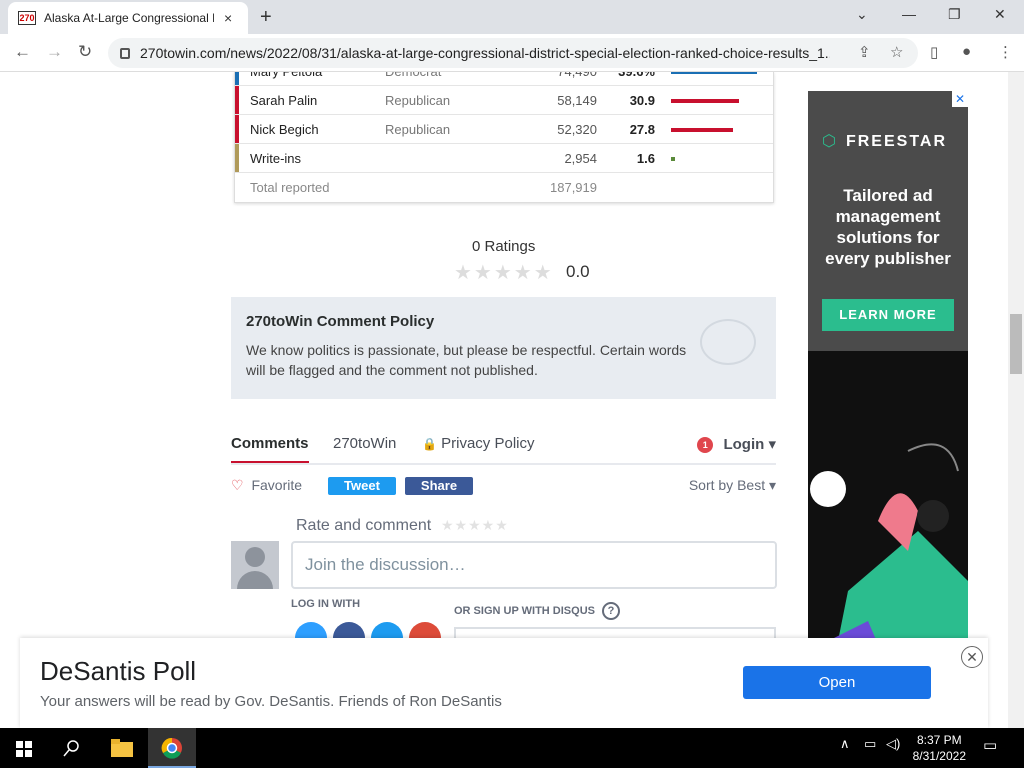  Describe the element at coordinates (1016, 344) in the screenshot. I see `scrollbar-thumb` at that location.